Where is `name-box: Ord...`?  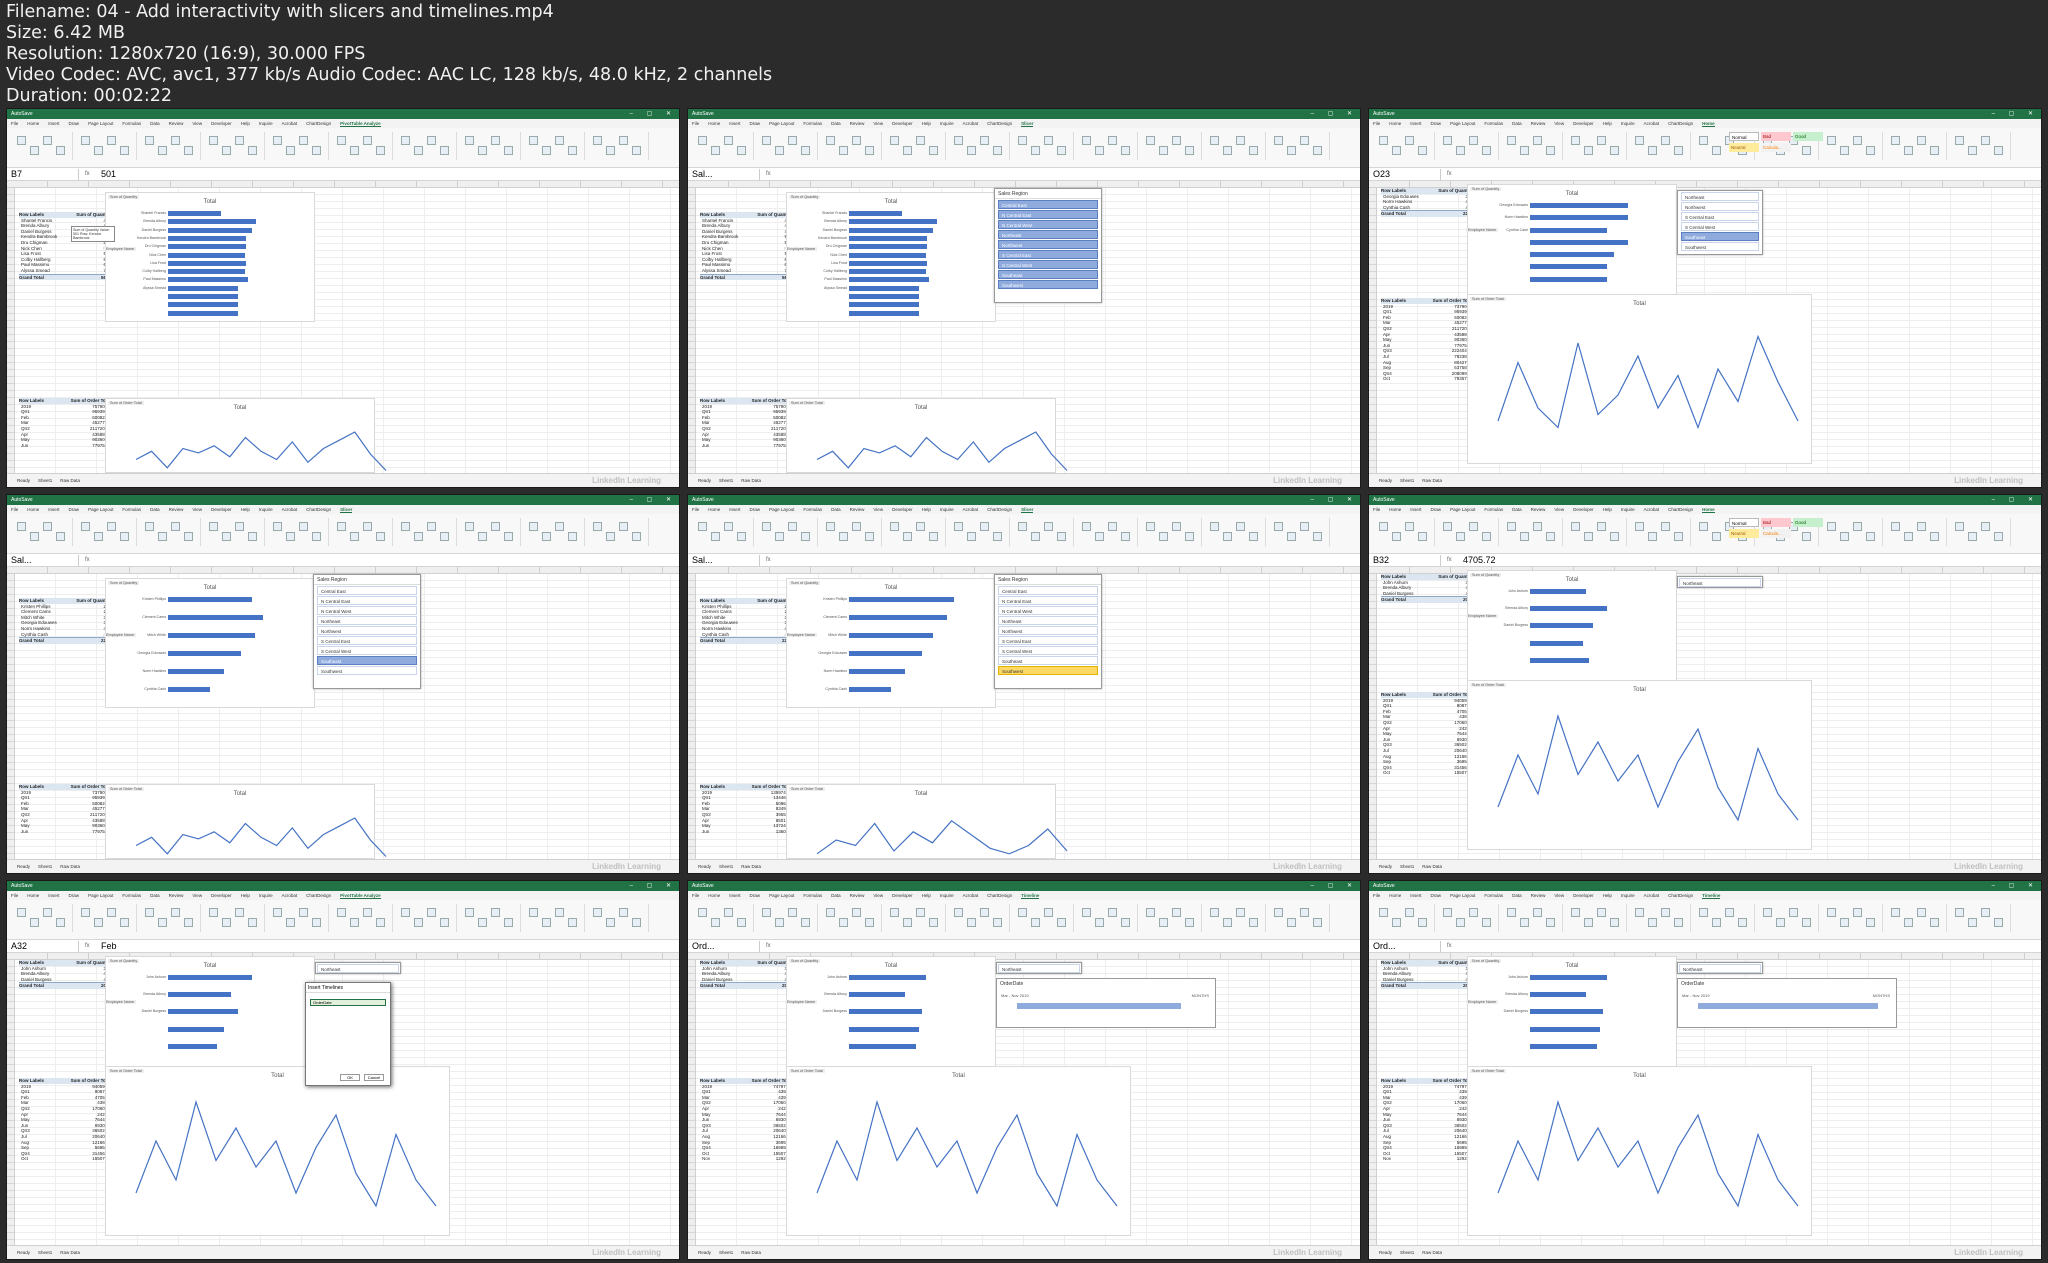 name-box: Ord... is located at coordinates (725, 946).